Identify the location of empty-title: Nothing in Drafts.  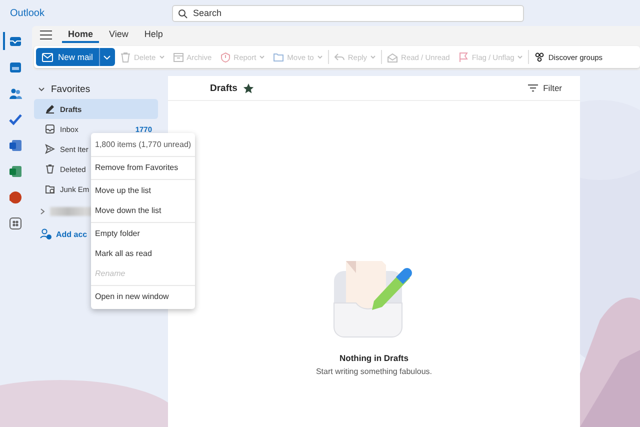
(374, 358).